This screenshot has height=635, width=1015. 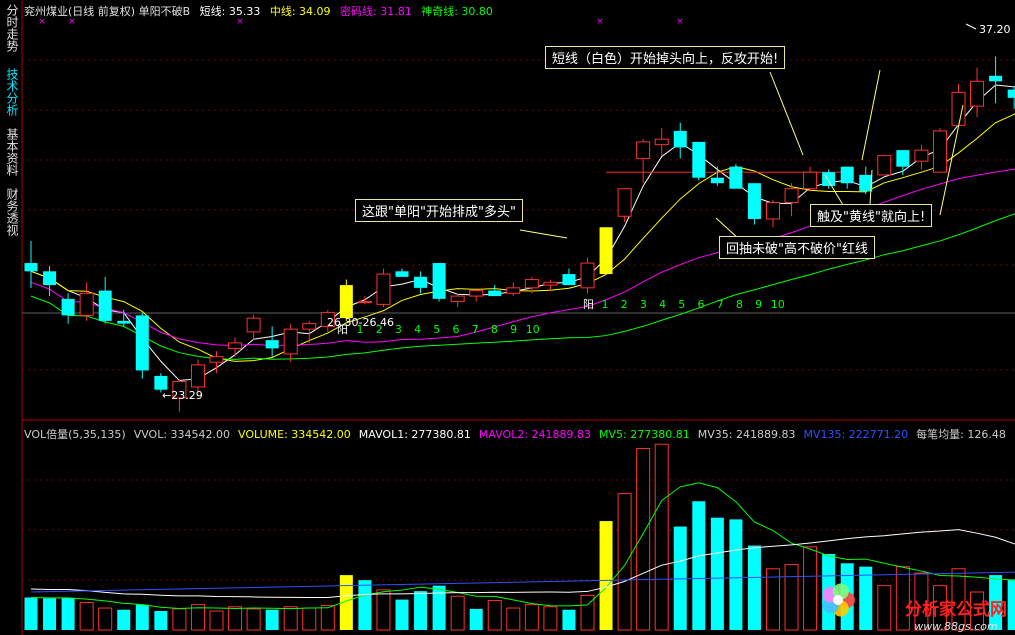 I want to click on logo-url: www.88gs.com, so click(x=956, y=626).